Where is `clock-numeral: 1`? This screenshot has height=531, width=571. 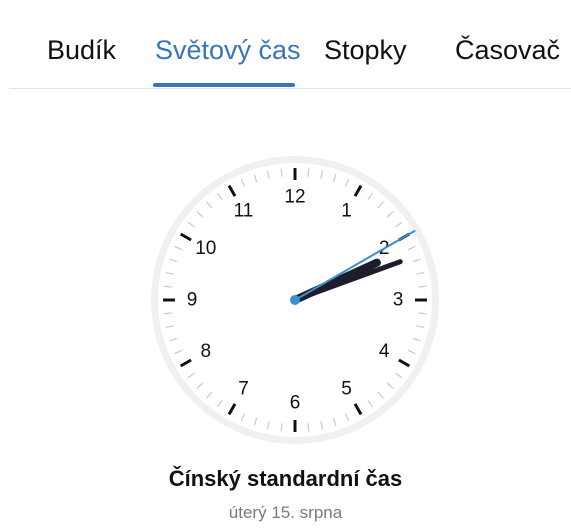
clock-numeral: 1 is located at coordinates (346, 210).